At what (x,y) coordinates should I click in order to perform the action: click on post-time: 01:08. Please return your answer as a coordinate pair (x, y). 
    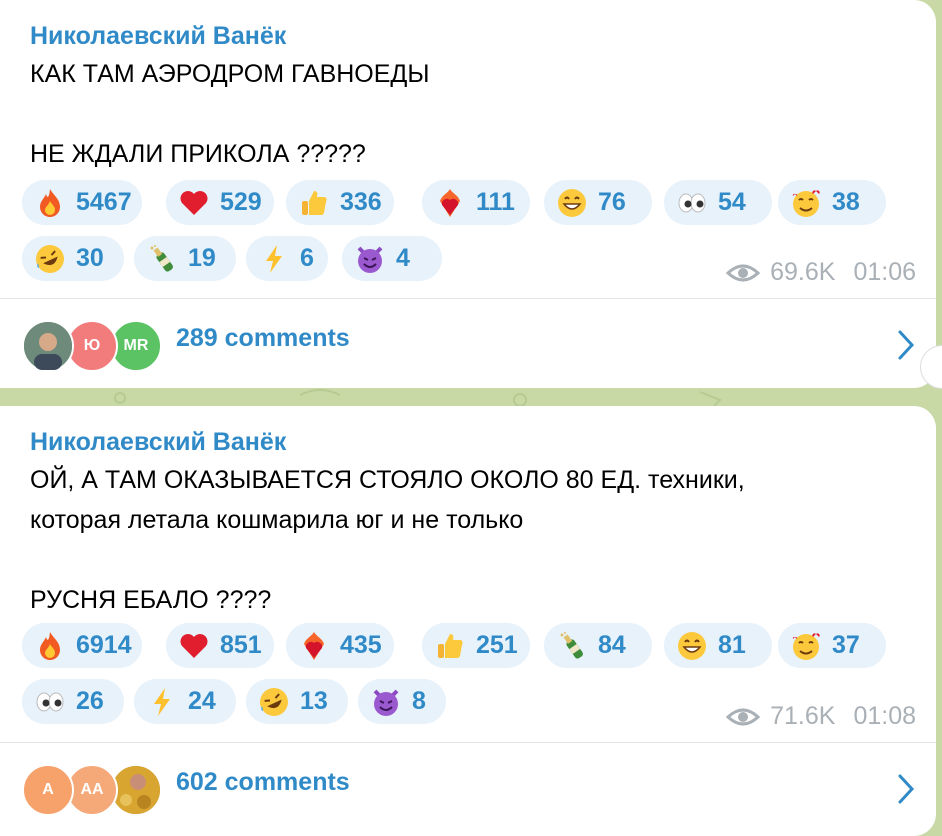
    Looking at the image, I should click on (884, 716).